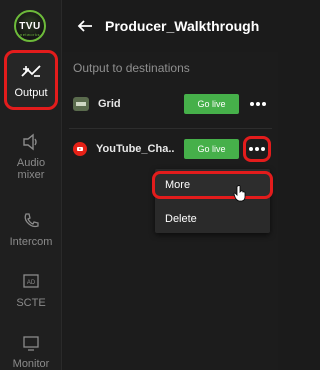 Image resolution: width=320 pixels, height=370 pixels. Describe the element at coordinates (182, 26) in the screenshot. I see `page-title: Producer_Walkthrough` at that location.